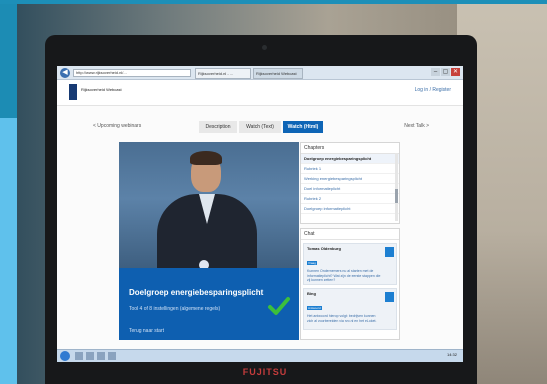 This screenshot has width=547, height=384. Describe the element at coordinates (279, 306) in the screenshot. I see `check-icon` at that location.